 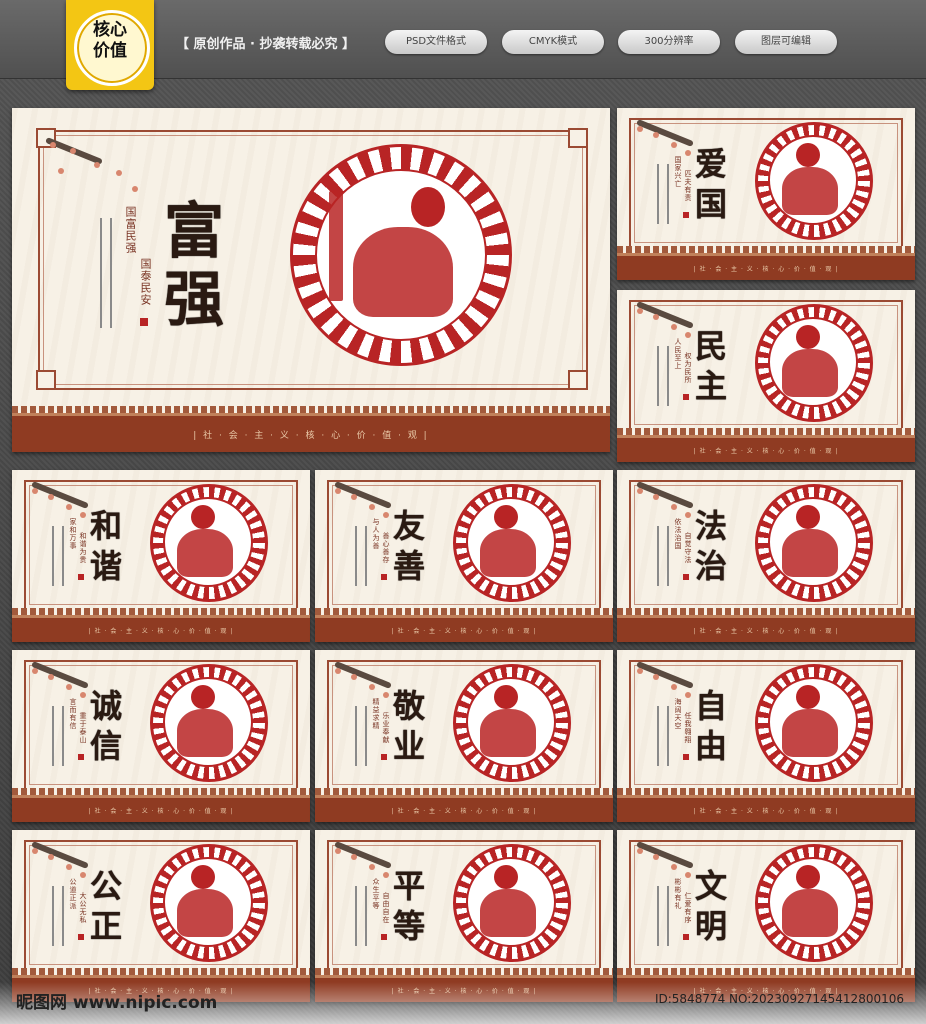 I want to click on editable-layers-pill: 图层可编辑, so click(x=786, y=42).